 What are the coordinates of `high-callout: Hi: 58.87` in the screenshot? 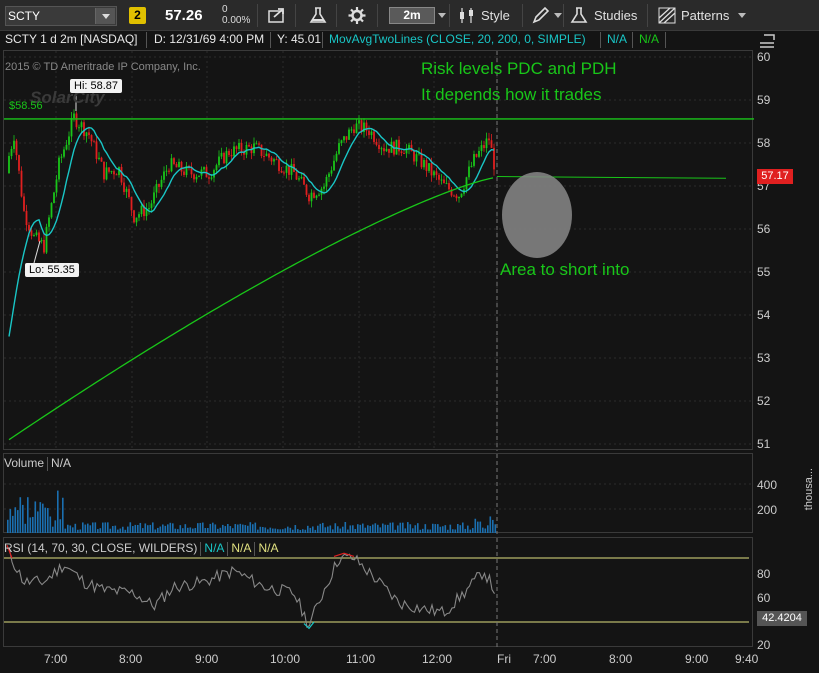 It's located at (96, 86).